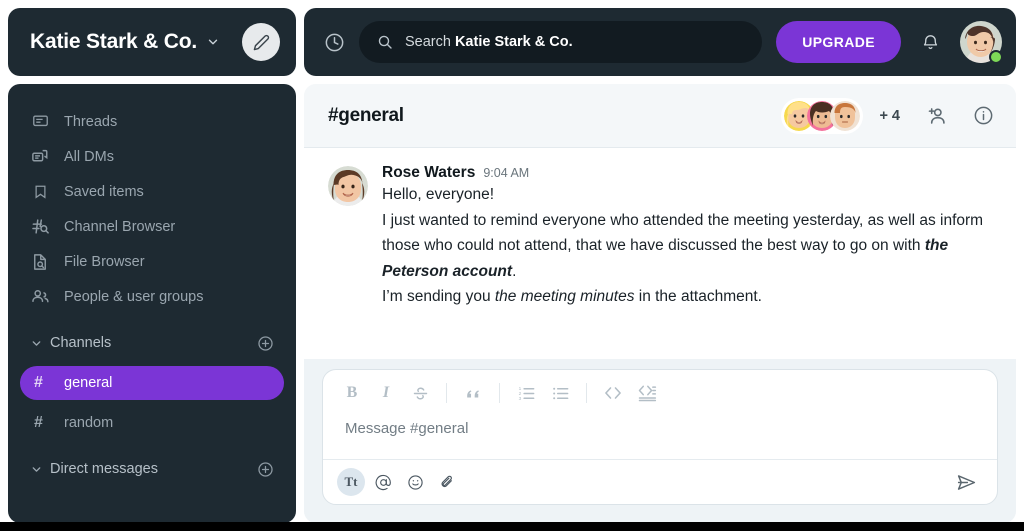  What do you see at coordinates (936, 115) in the screenshot?
I see `add-person-icon` at bounding box center [936, 115].